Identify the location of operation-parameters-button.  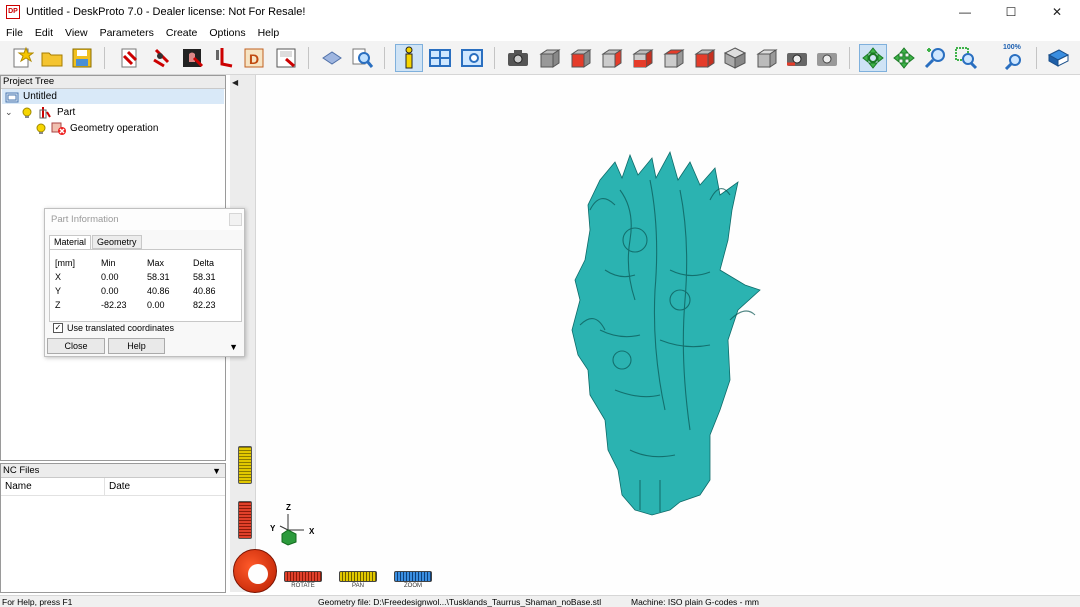
(472, 58).